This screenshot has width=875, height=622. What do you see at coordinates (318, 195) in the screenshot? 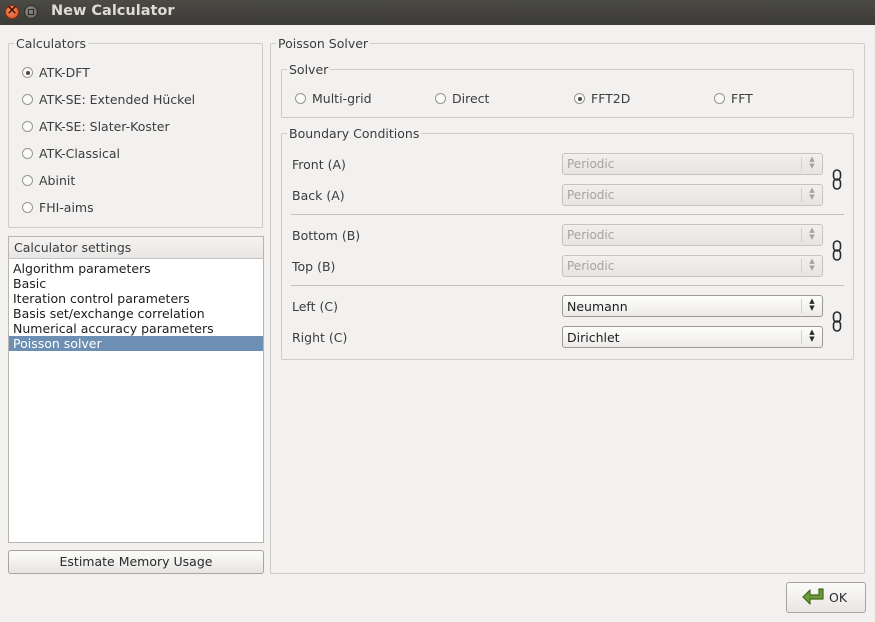
I see `back-label: Back (A)` at bounding box center [318, 195].